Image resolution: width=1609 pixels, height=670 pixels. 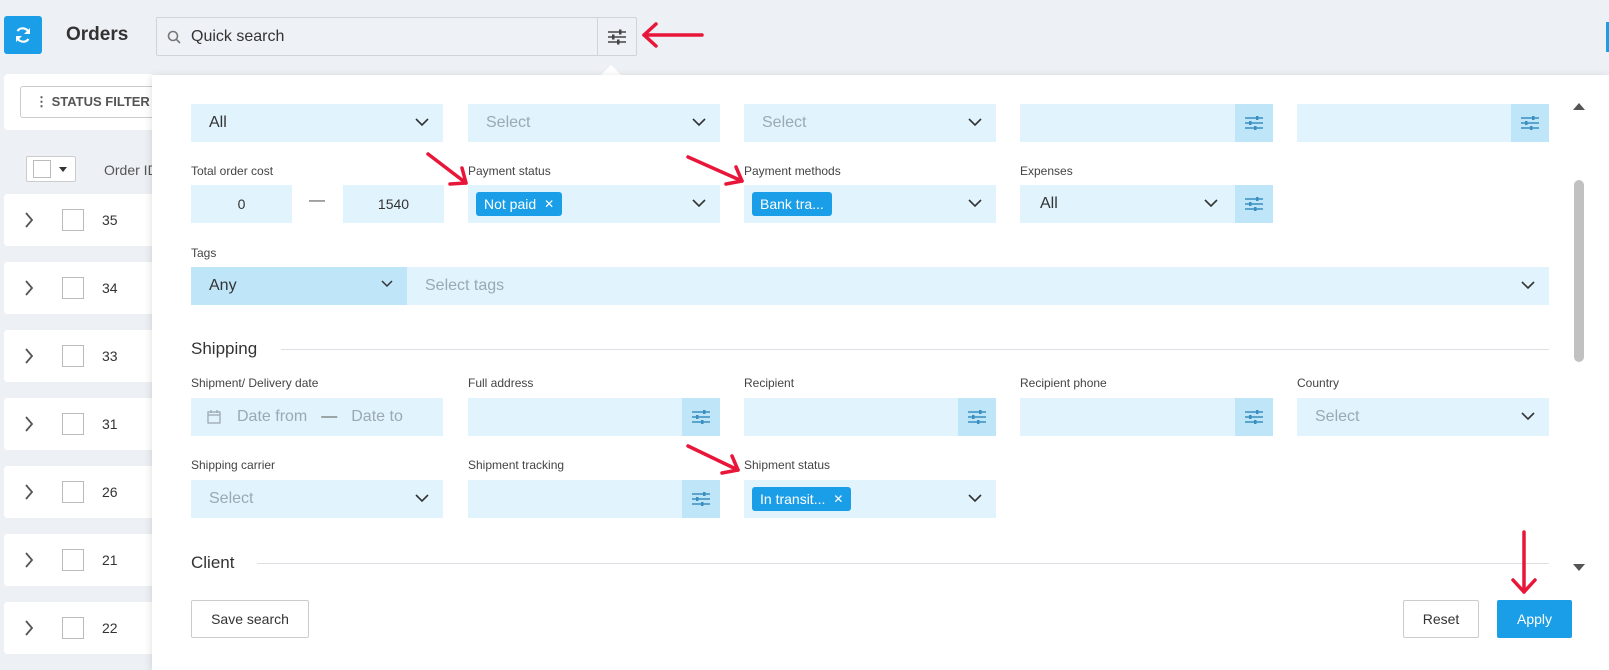 I want to click on advanced-filter-button, so click(x=616, y=36).